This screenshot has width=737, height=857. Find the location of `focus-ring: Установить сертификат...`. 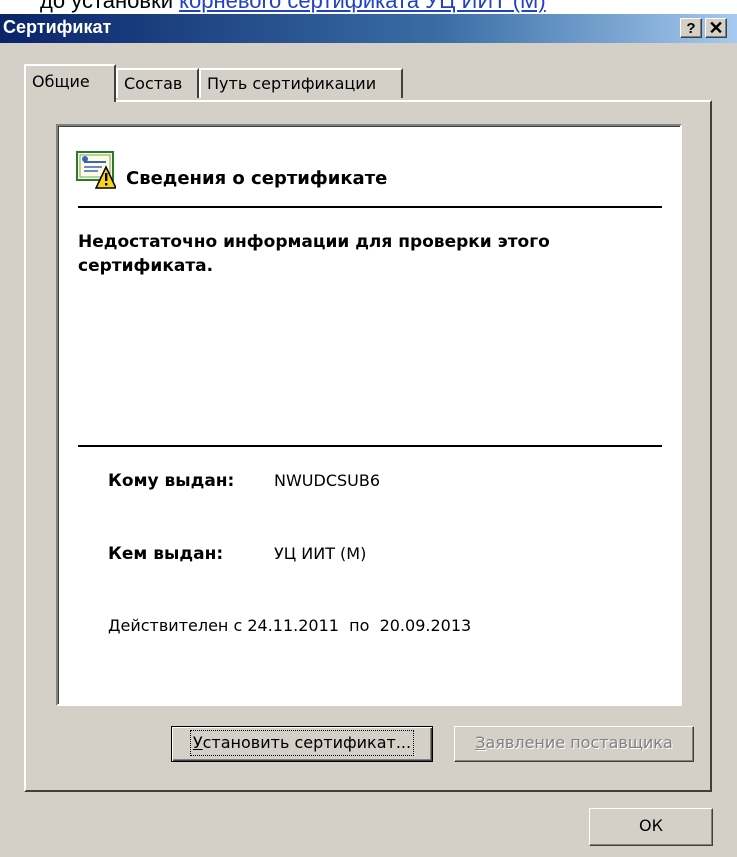

focus-ring: Установить сертификат... is located at coordinates (302, 743).